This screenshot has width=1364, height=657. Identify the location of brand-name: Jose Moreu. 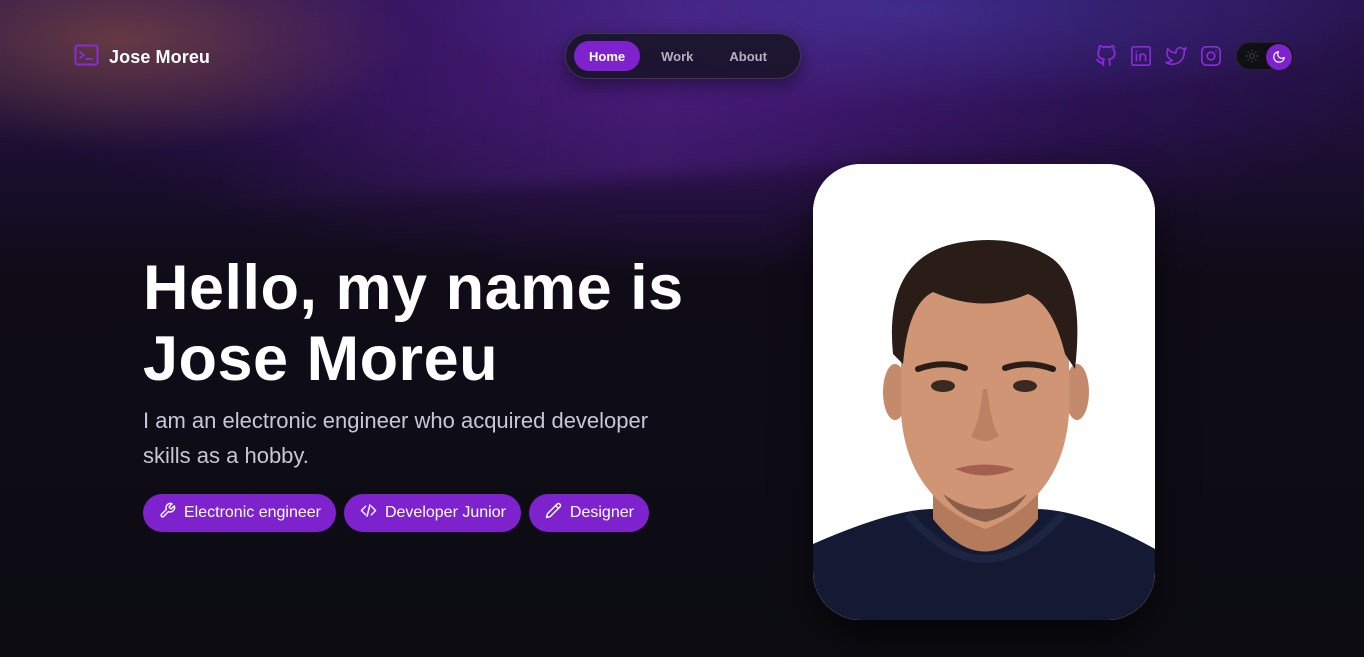
(160, 57).